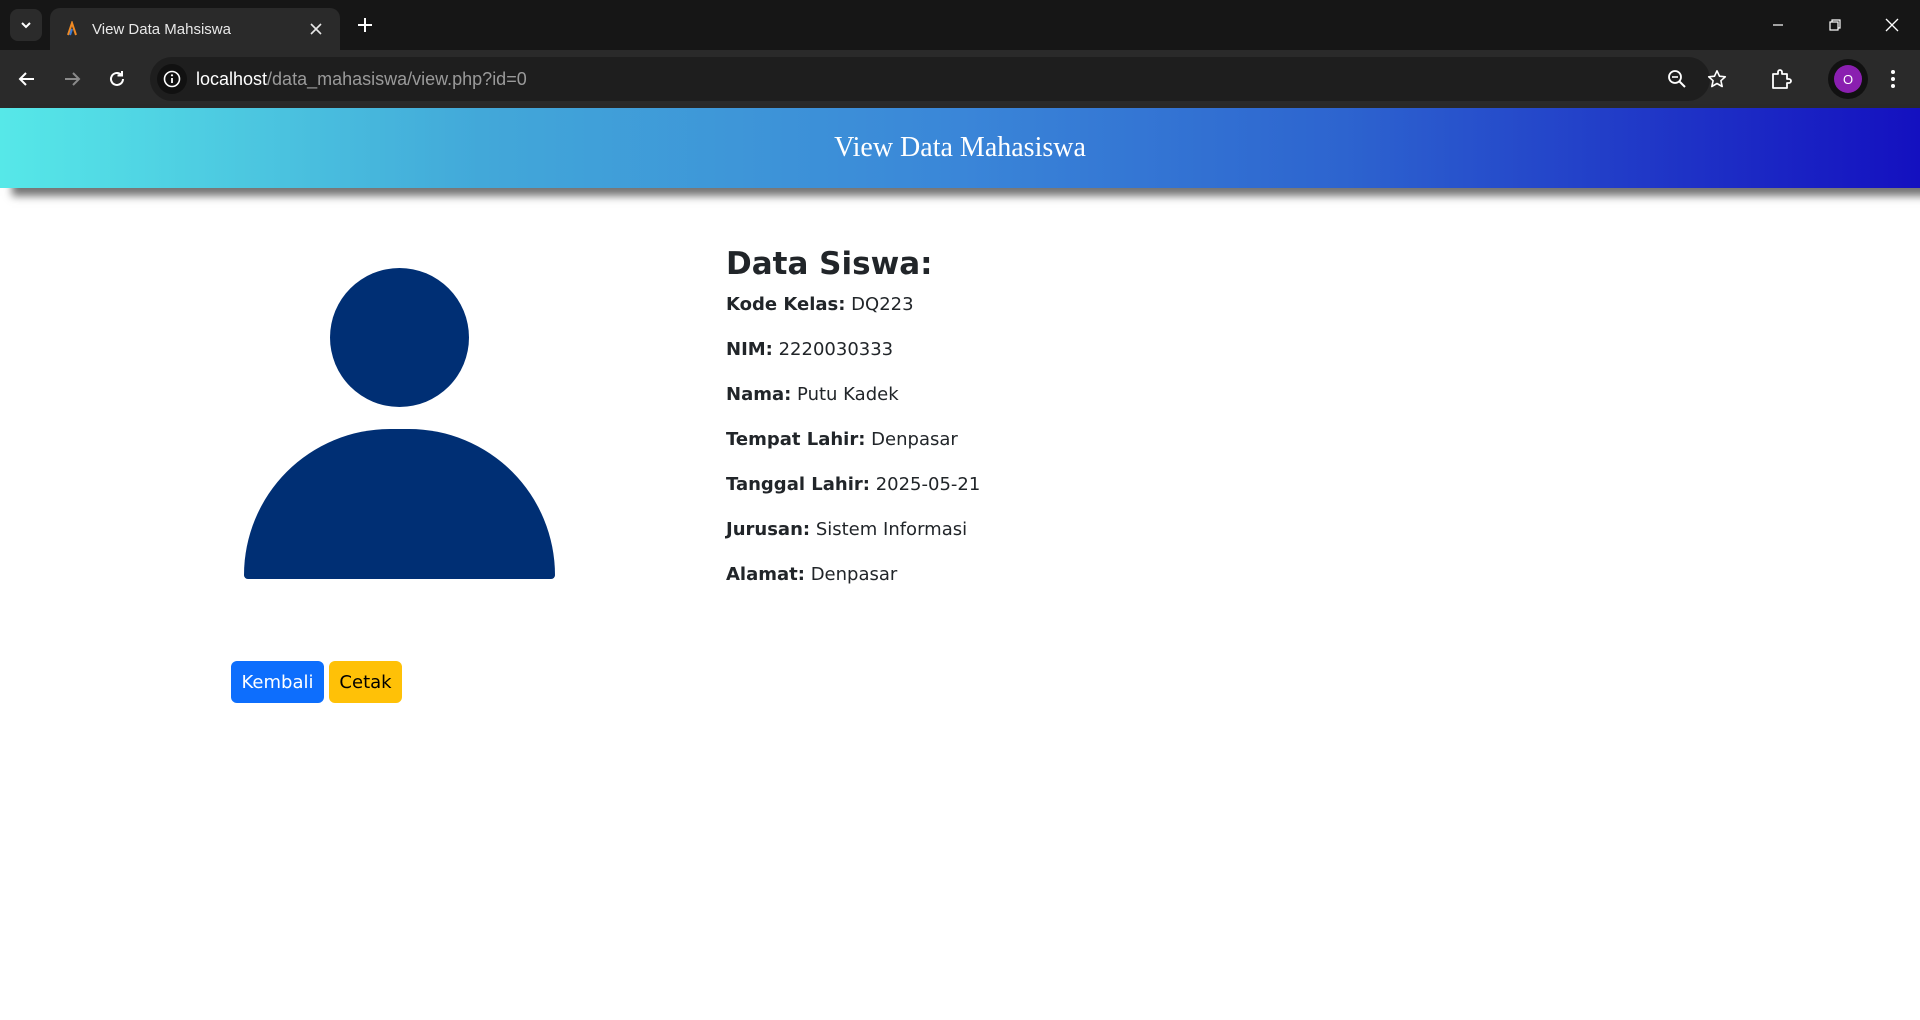  I want to click on extensions-button, so click(1781, 79).